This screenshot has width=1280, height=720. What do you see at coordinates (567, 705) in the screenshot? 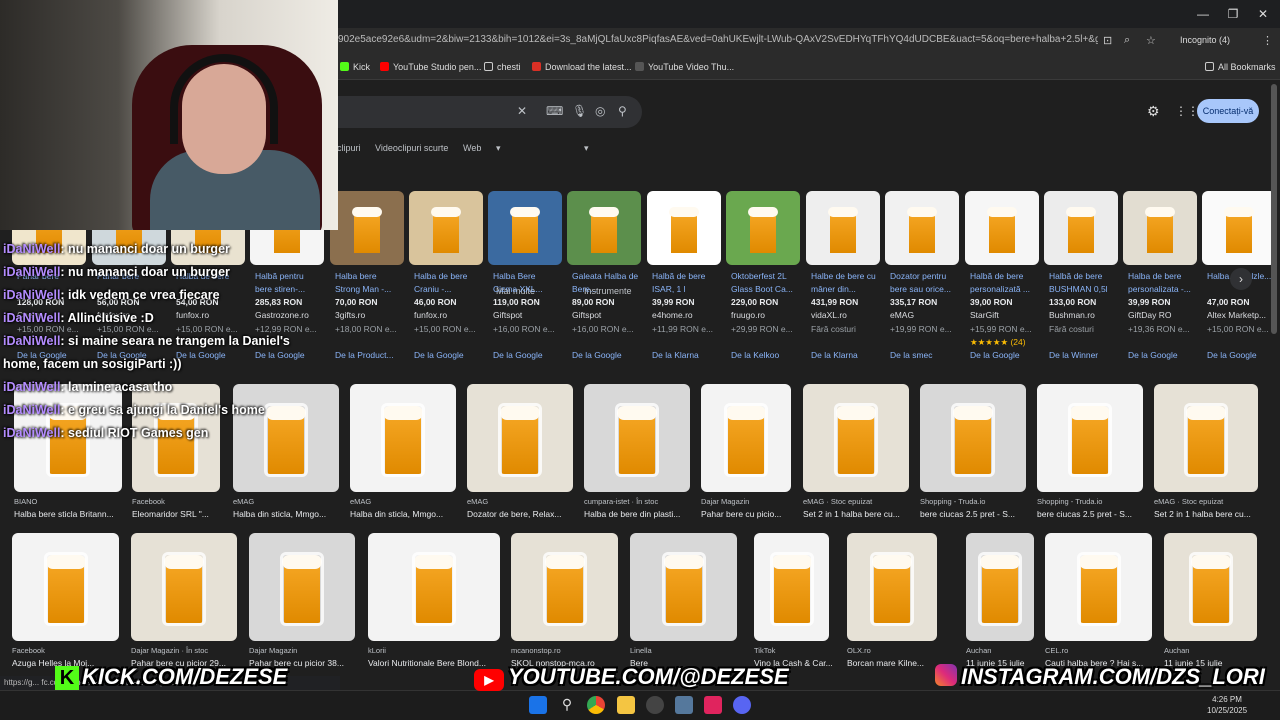
I see `taskbar-search-icon: ⚲` at bounding box center [567, 705].